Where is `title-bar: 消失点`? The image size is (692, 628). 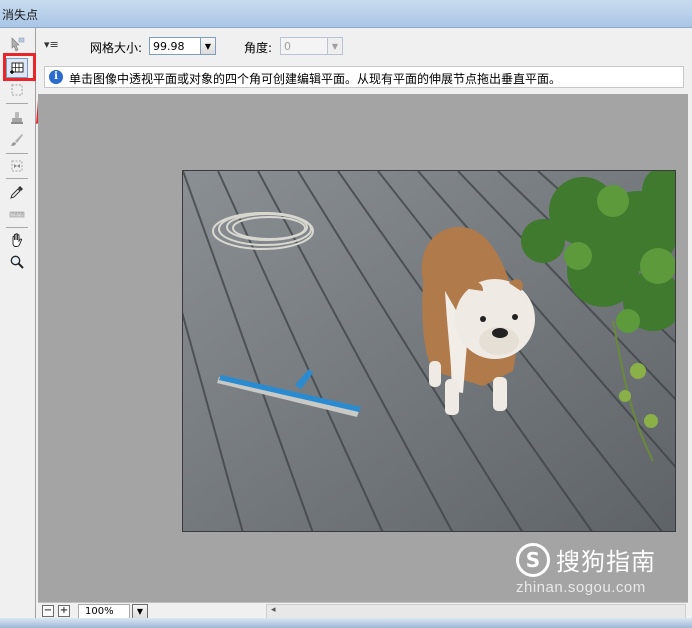 title-bar: 消失点 is located at coordinates (346, 14).